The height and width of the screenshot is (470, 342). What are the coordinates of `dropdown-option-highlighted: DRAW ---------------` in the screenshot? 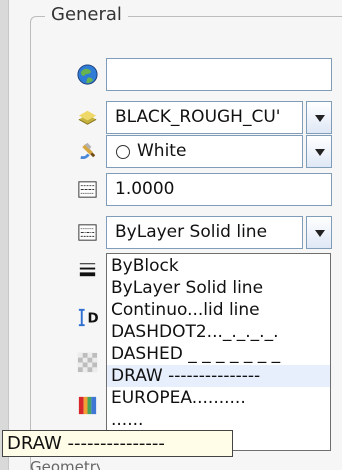 It's located at (218, 376).